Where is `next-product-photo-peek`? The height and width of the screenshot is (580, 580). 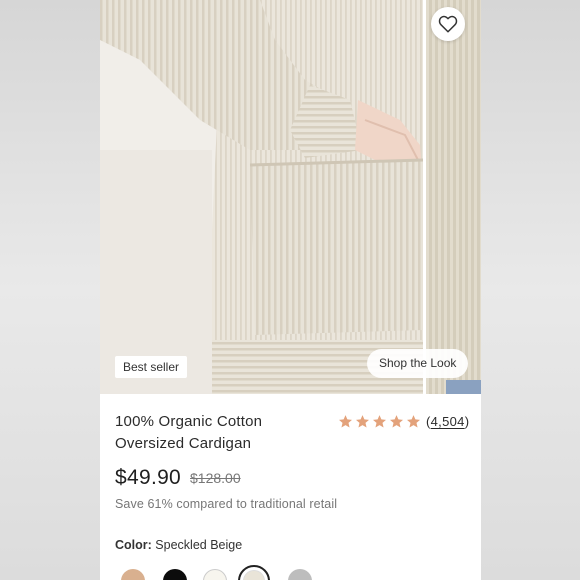
next-product-photo-peek is located at coordinates (453, 197).